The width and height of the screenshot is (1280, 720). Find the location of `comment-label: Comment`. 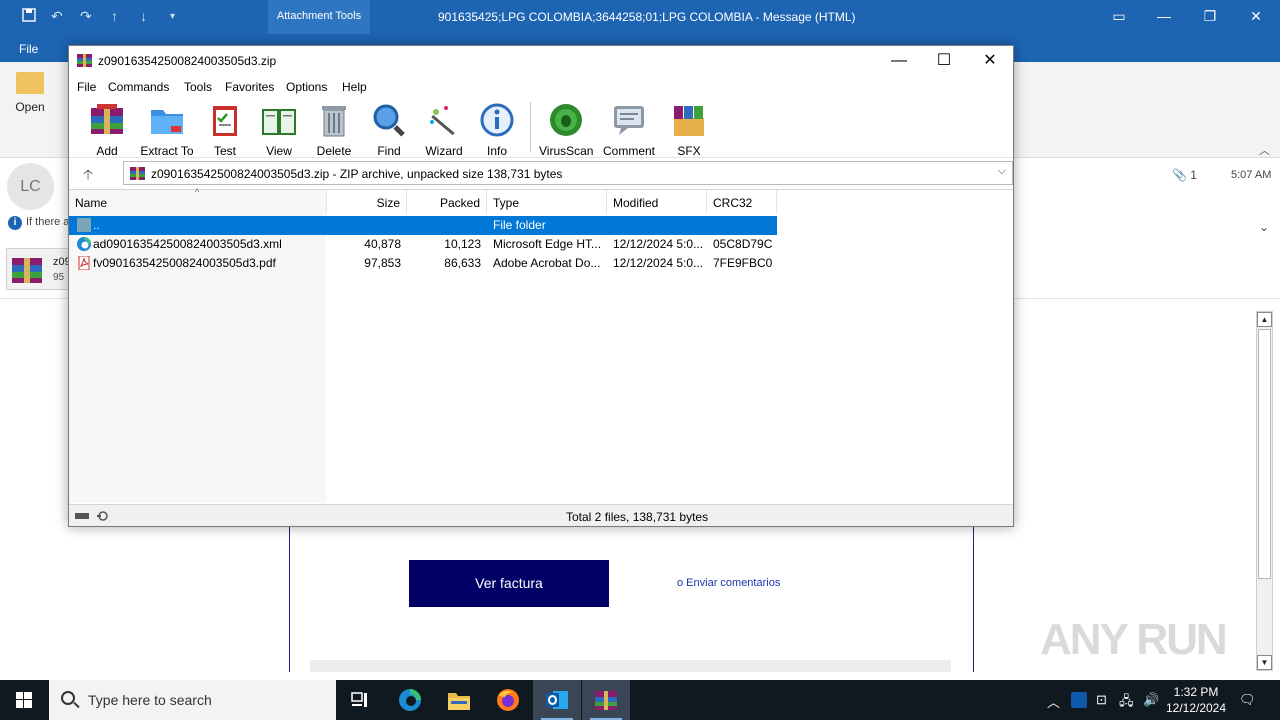

comment-label: Comment is located at coordinates (628, 151).